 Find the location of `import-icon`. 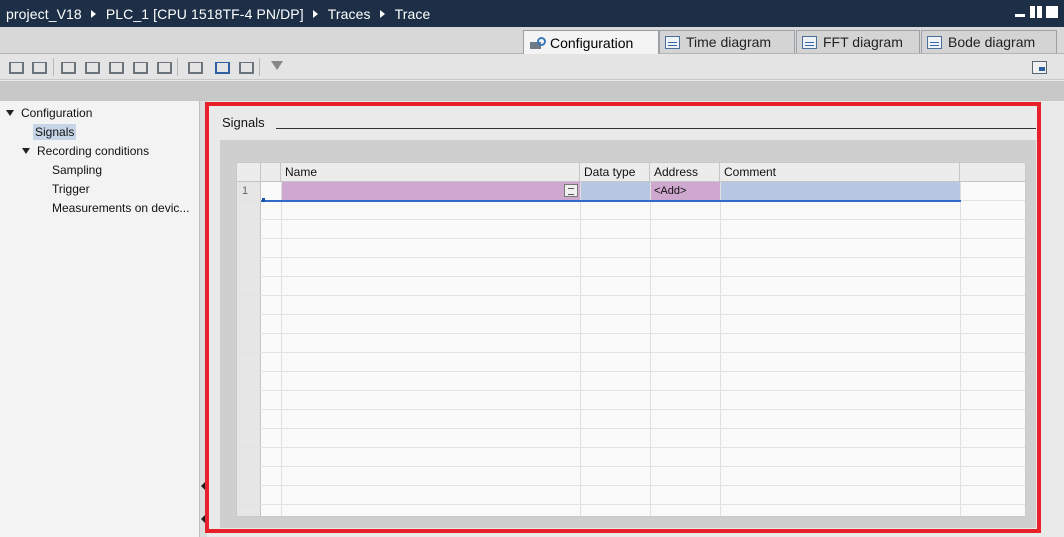

import-icon is located at coordinates (194, 67).